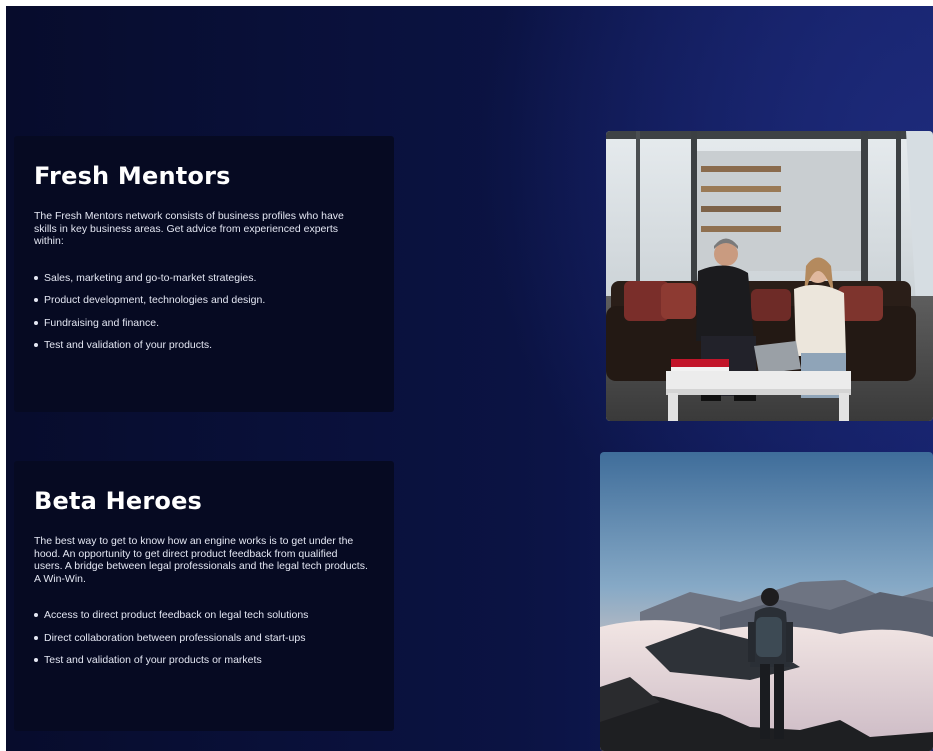 The image size is (933, 751). I want to click on office-meeting-photo, so click(769, 276).